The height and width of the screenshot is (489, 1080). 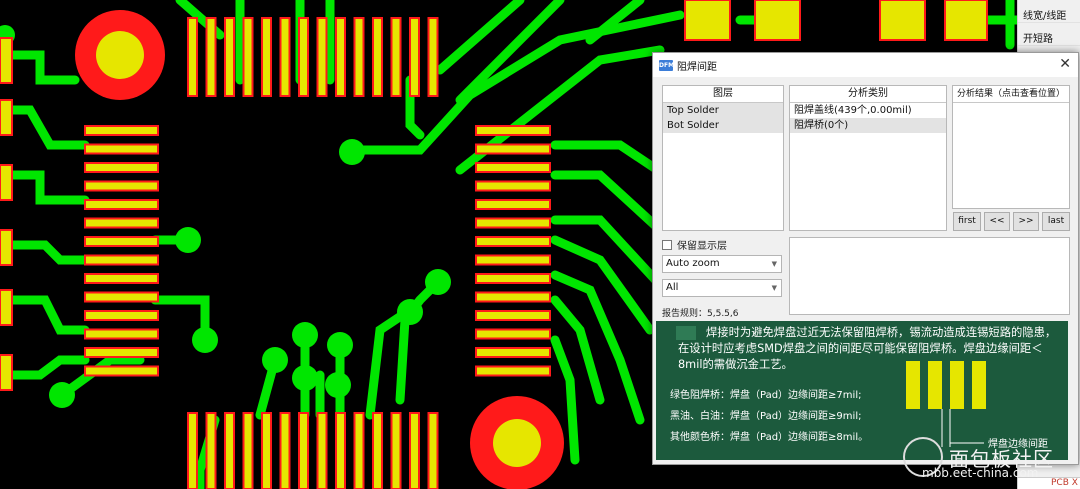 What do you see at coordinates (722, 288) in the screenshot?
I see `filter-select: All ▼` at bounding box center [722, 288].